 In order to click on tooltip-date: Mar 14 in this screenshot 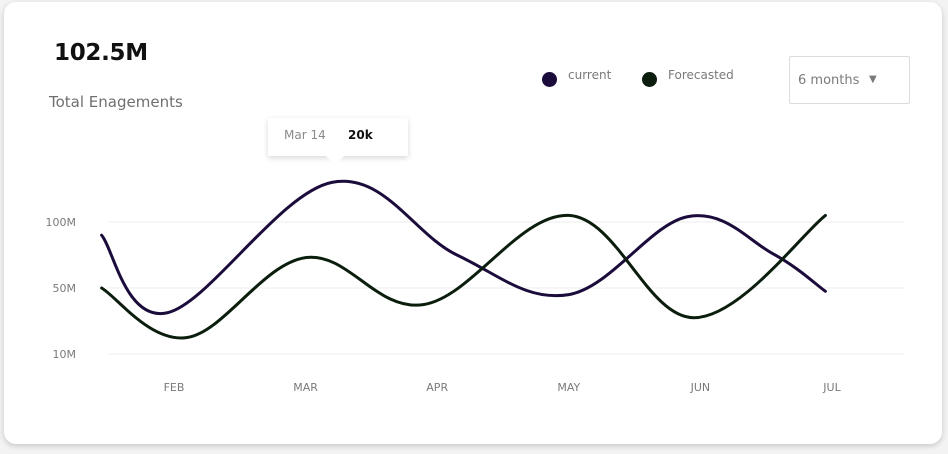, I will do `click(305, 135)`.